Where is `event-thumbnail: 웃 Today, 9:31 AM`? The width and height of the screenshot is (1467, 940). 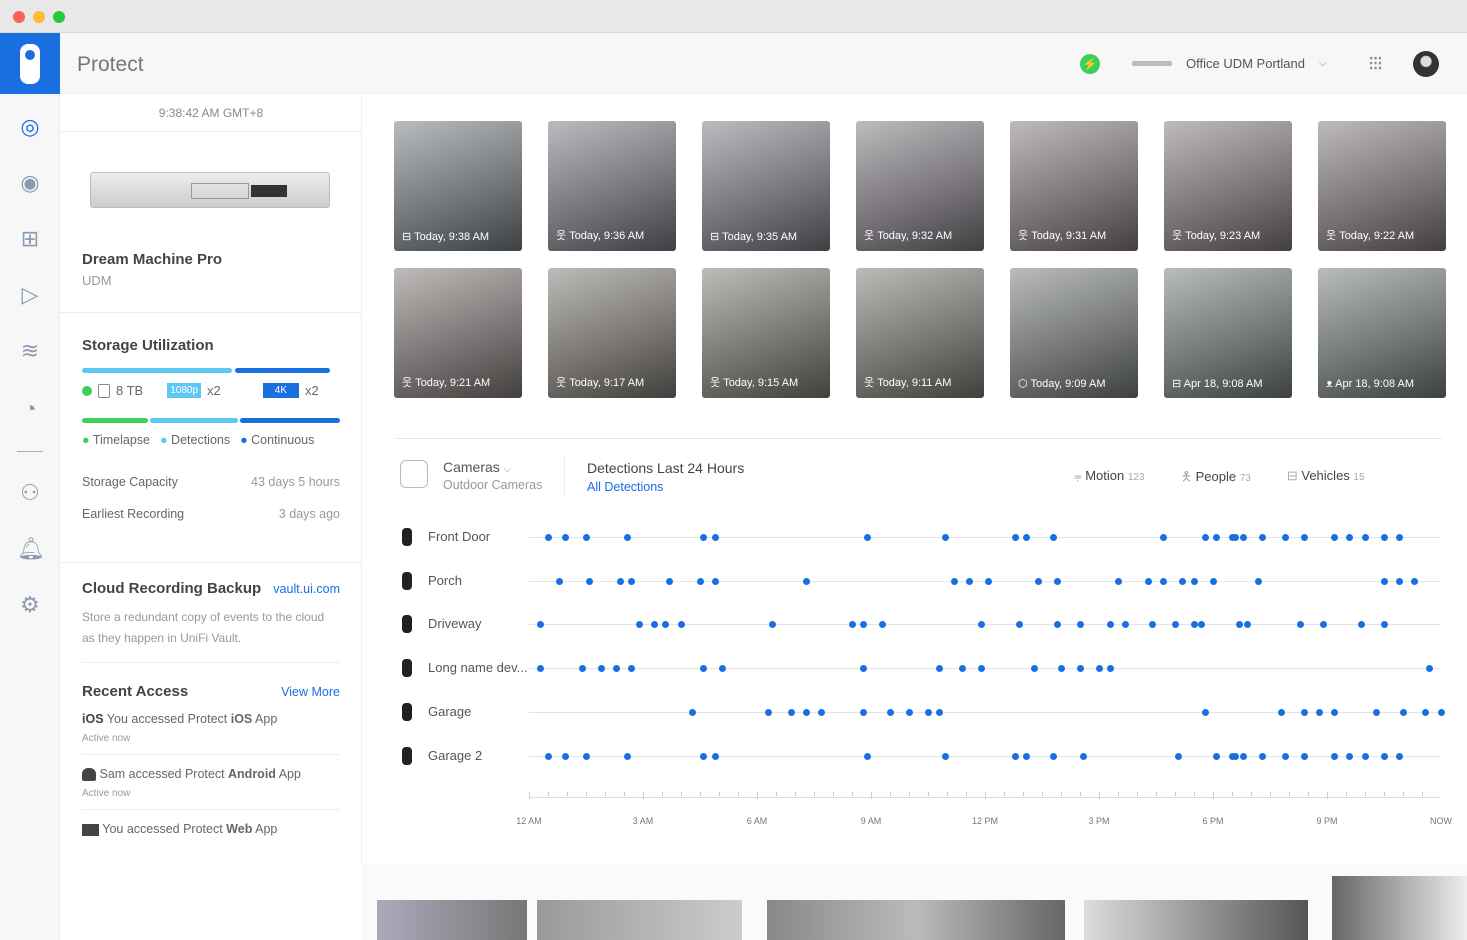
event-thumbnail: 웃 Today, 9:31 AM is located at coordinates (1074, 186).